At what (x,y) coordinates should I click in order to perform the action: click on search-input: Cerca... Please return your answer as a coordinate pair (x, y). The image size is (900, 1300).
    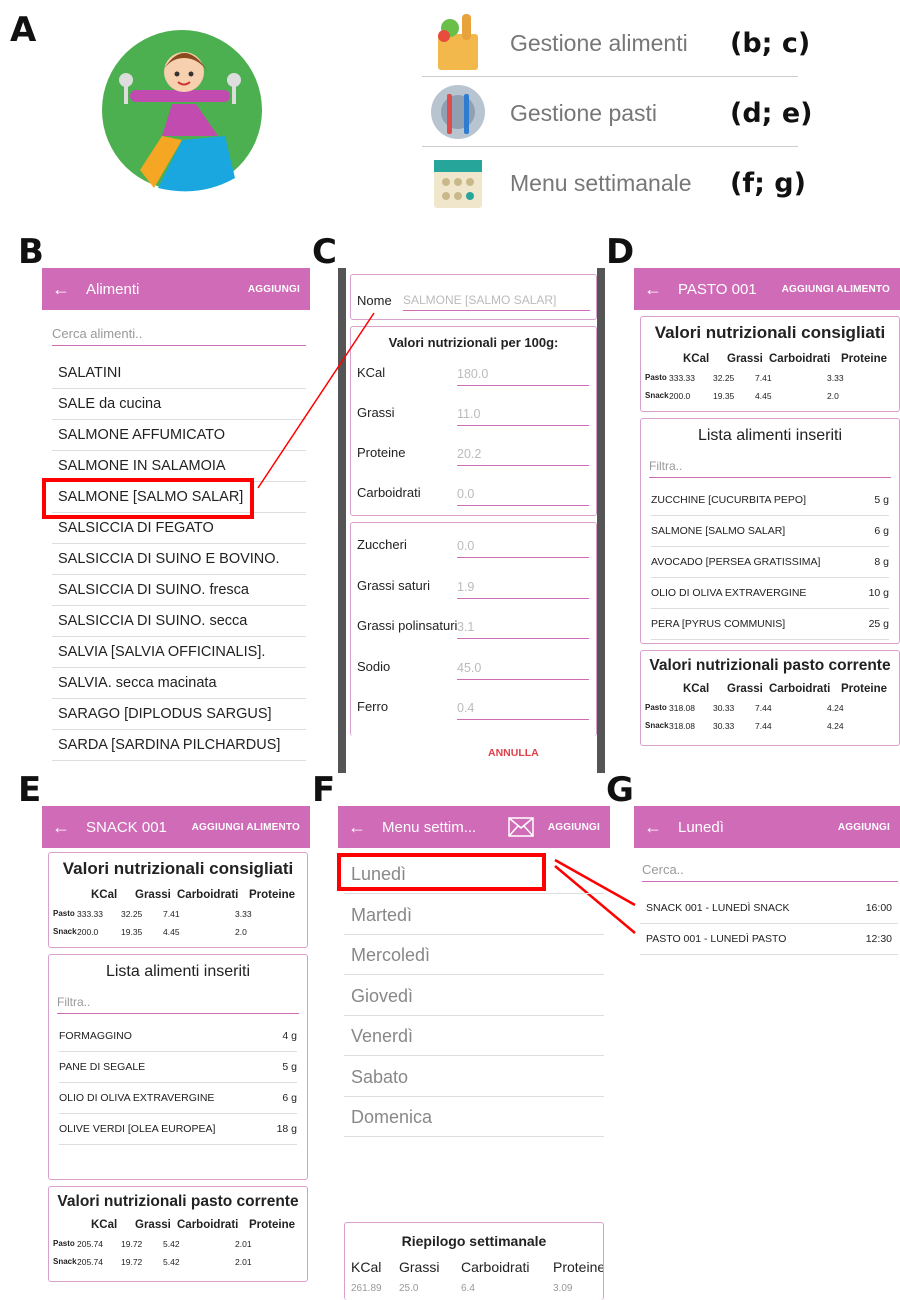
    Looking at the image, I should click on (770, 872).